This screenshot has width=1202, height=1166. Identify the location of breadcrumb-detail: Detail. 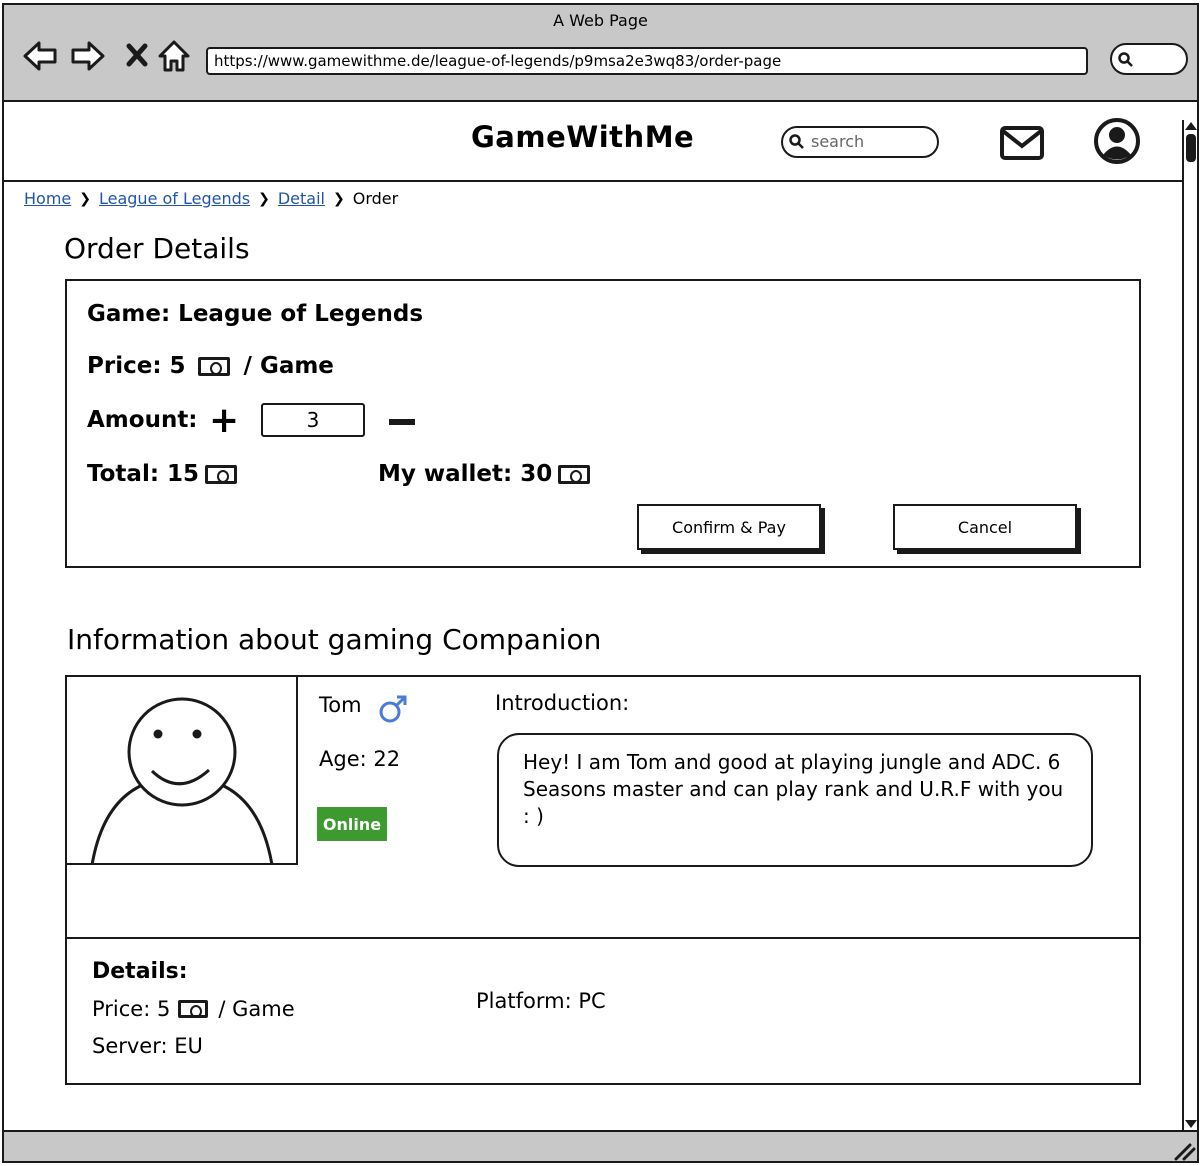
(301, 198).